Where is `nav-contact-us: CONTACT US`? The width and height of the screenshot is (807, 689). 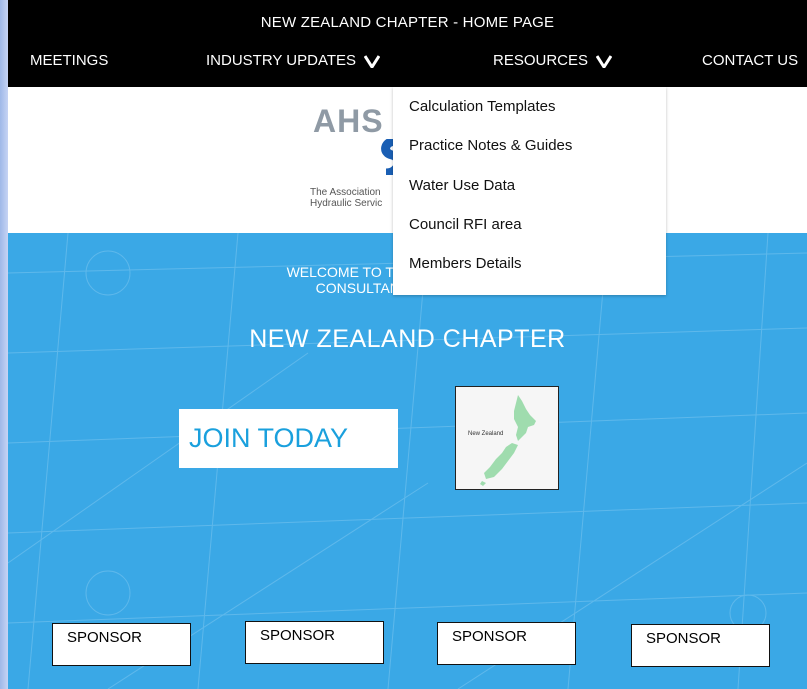 nav-contact-us: CONTACT US is located at coordinates (750, 60).